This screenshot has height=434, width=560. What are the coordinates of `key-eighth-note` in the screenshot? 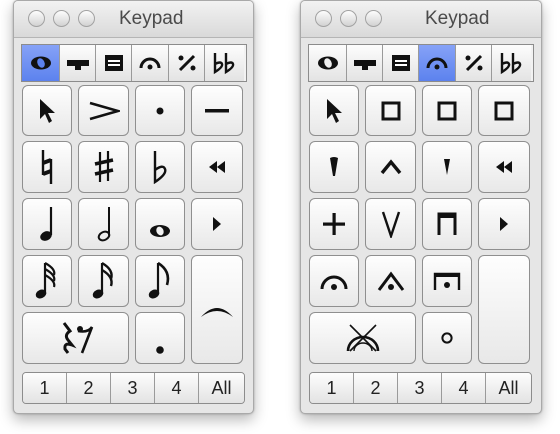 It's located at (160, 281).